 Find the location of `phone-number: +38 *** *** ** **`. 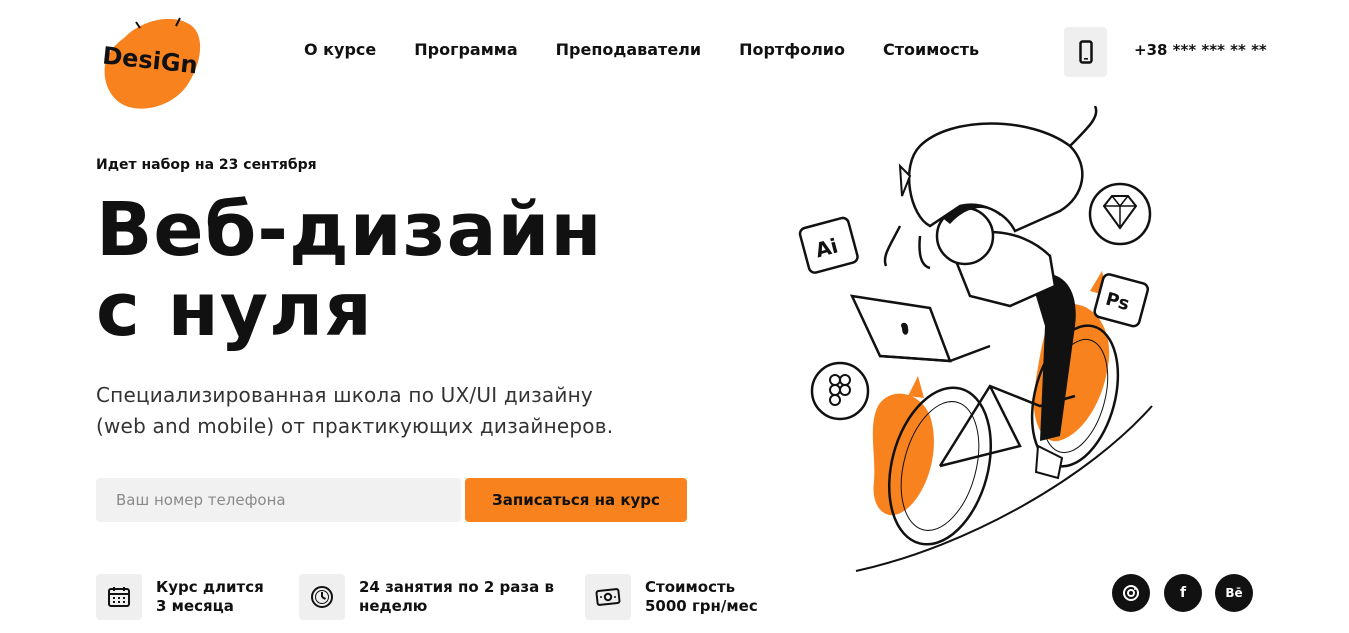

phone-number: +38 *** *** ** ** is located at coordinates (1200, 50).